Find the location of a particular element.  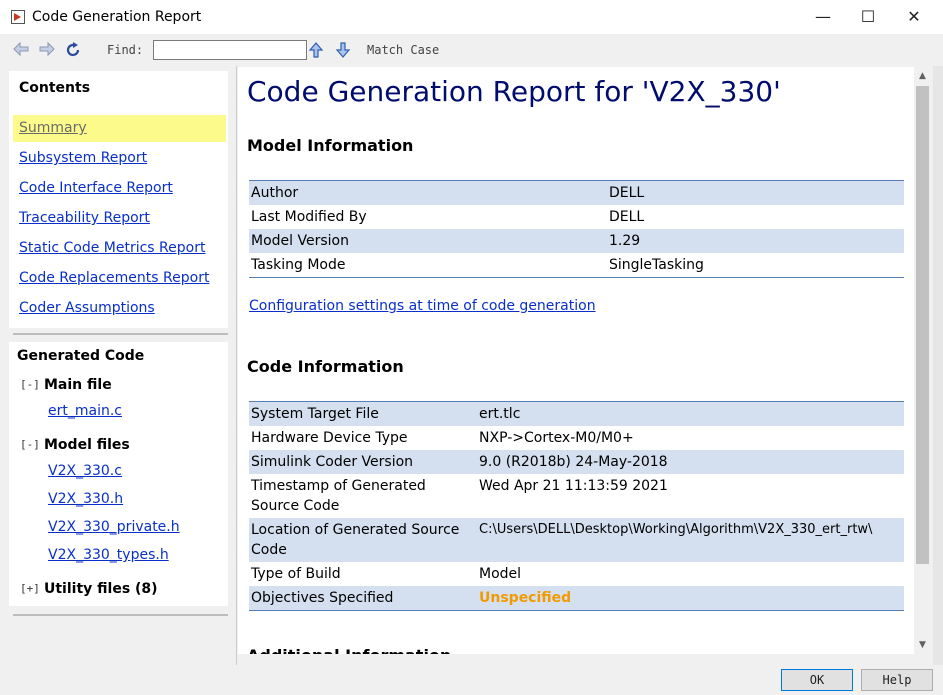

table-cell: 9.0 (R2018b) 24-May-2018 is located at coordinates (690, 462).